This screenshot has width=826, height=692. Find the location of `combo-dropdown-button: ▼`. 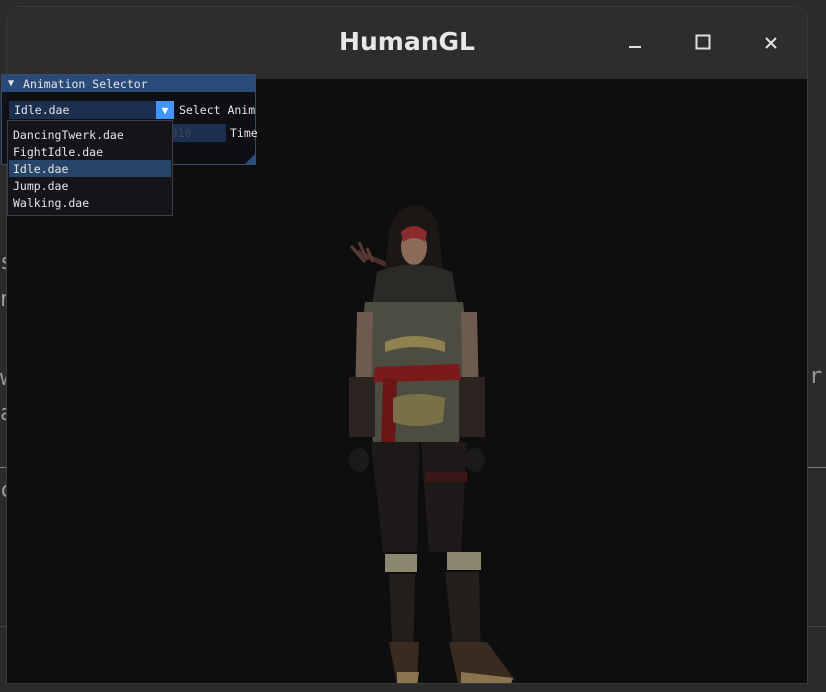

combo-dropdown-button: ▼ is located at coordinates (165, 110).